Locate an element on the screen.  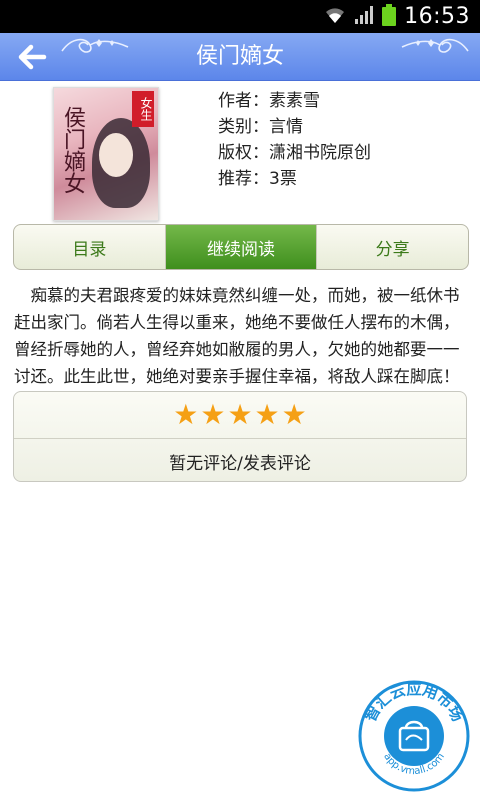
tab-continue-reading: 继续阅读 is located at coordinates (240, 247).